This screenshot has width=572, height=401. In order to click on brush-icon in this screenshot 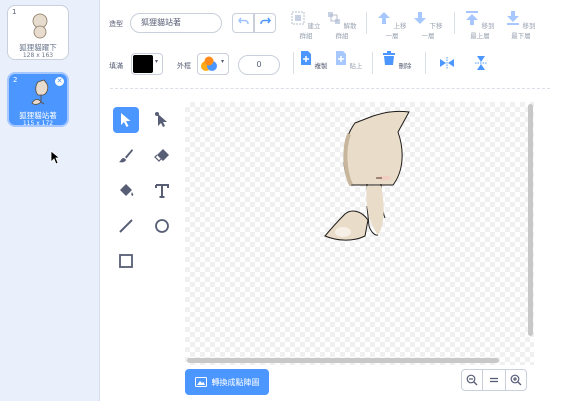, I will do `click(126, 156)`.